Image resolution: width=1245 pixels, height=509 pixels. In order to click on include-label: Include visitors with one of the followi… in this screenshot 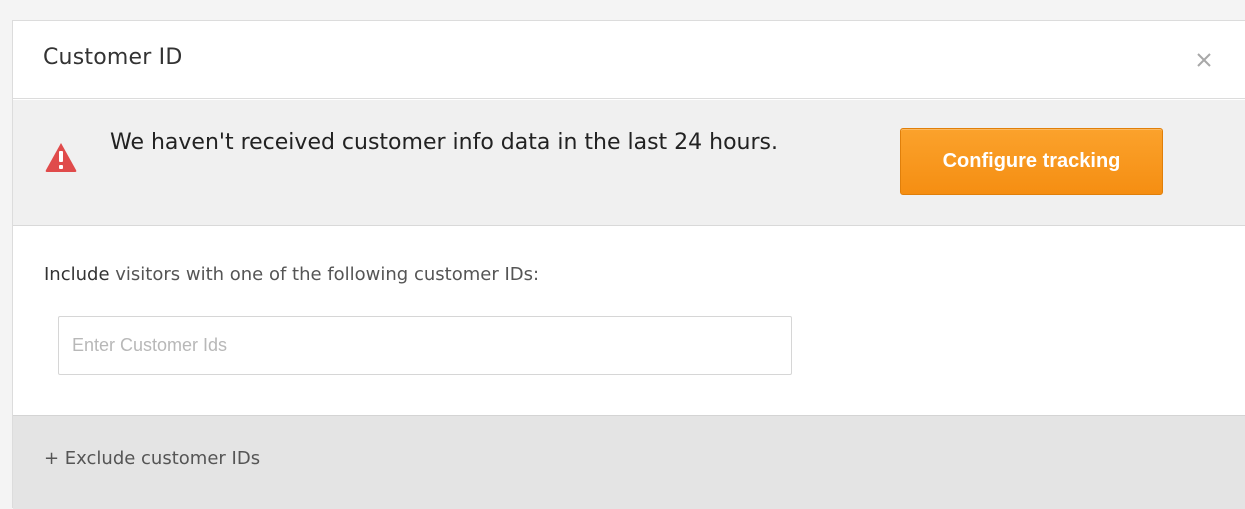, I will do `click(291, 274)`.